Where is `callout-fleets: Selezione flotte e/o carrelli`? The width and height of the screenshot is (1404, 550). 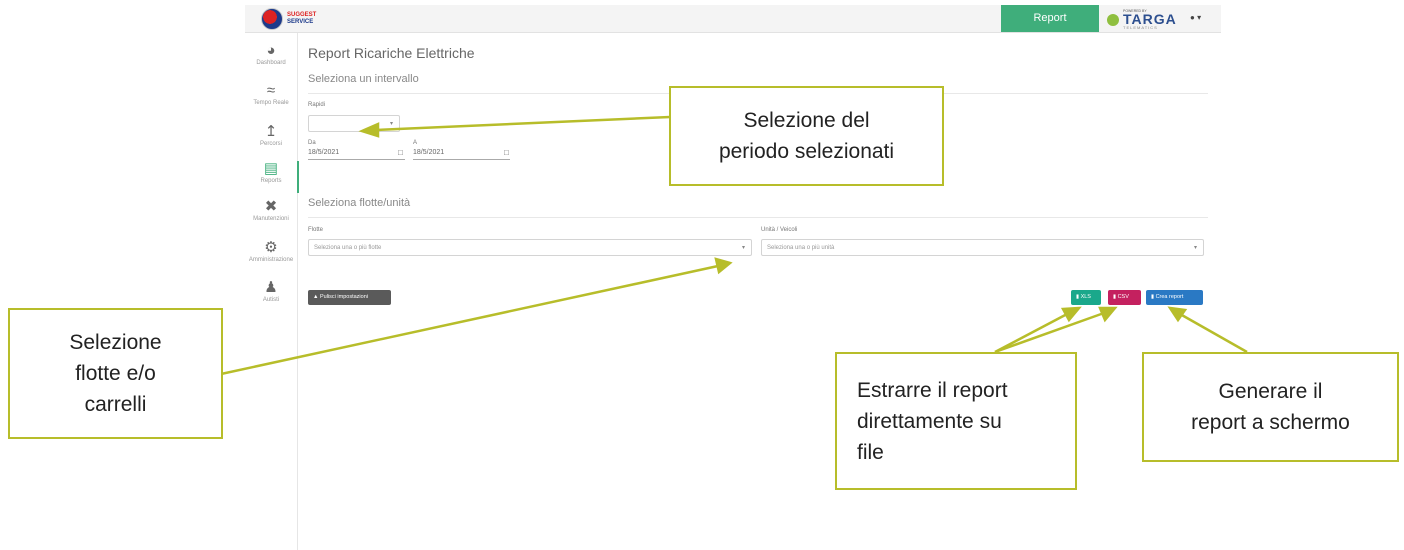
callout-fleets: Selezione flotte e/o carrelli is located at coordinates (115, 373).